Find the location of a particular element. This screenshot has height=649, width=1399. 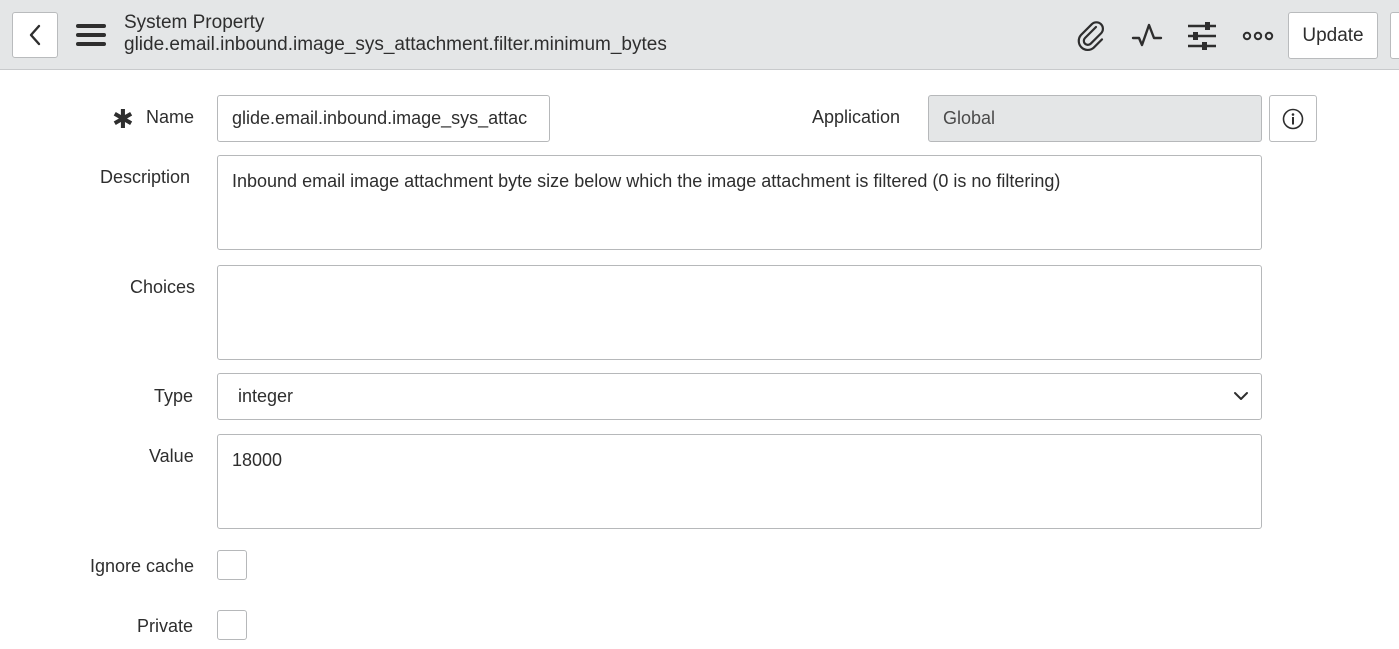

value-label: Value is located at coordinates (171, 456).